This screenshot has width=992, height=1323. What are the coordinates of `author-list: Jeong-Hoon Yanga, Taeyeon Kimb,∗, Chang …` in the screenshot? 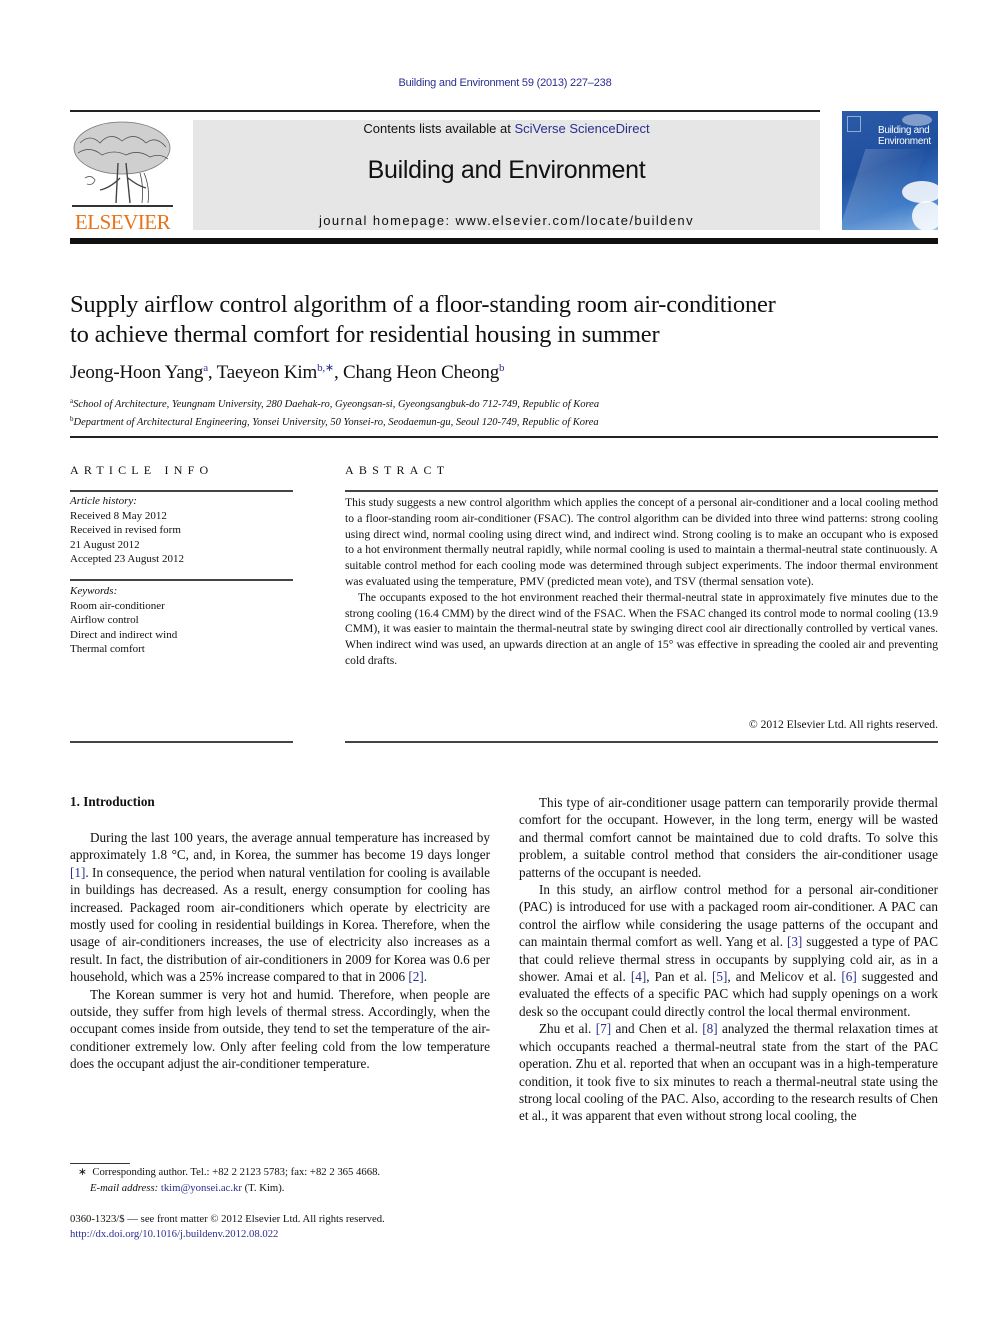 It's located at (287, 372).